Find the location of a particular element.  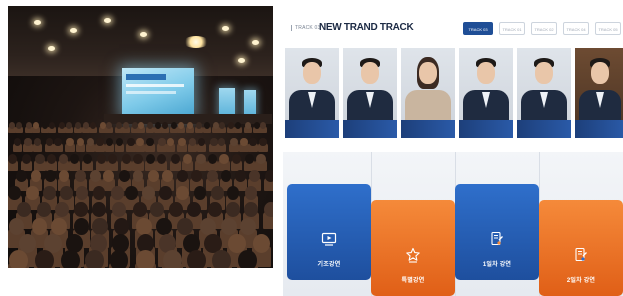

card-label: 1일차 강연 is located at coordinates (497, 265).